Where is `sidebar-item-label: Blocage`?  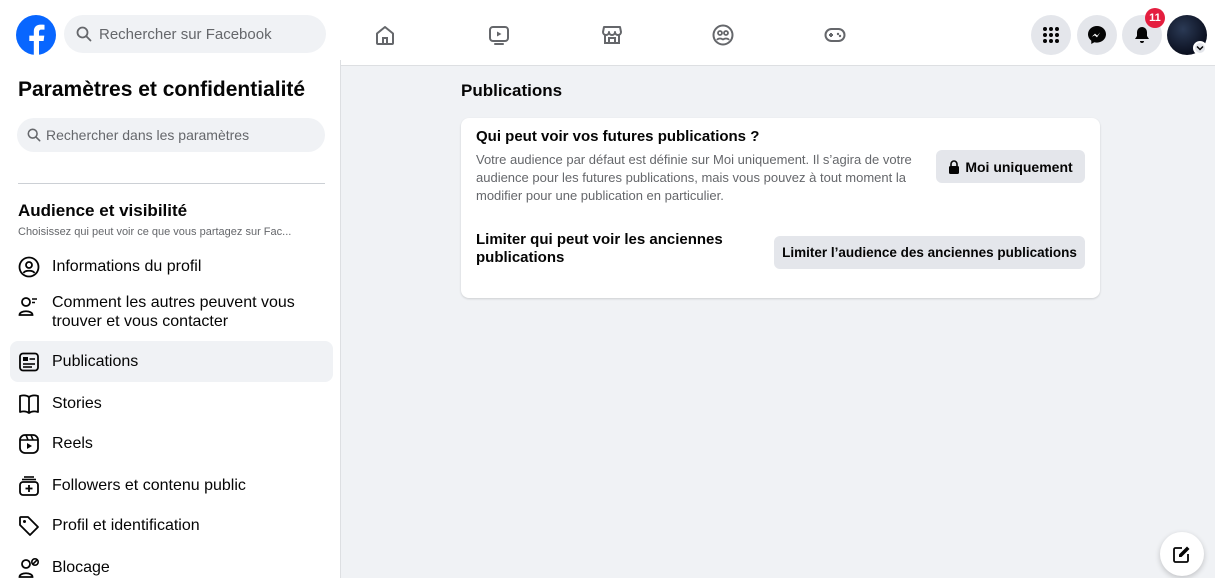 sidebar-item-label: Blocage is located at coordinates (81, 567).